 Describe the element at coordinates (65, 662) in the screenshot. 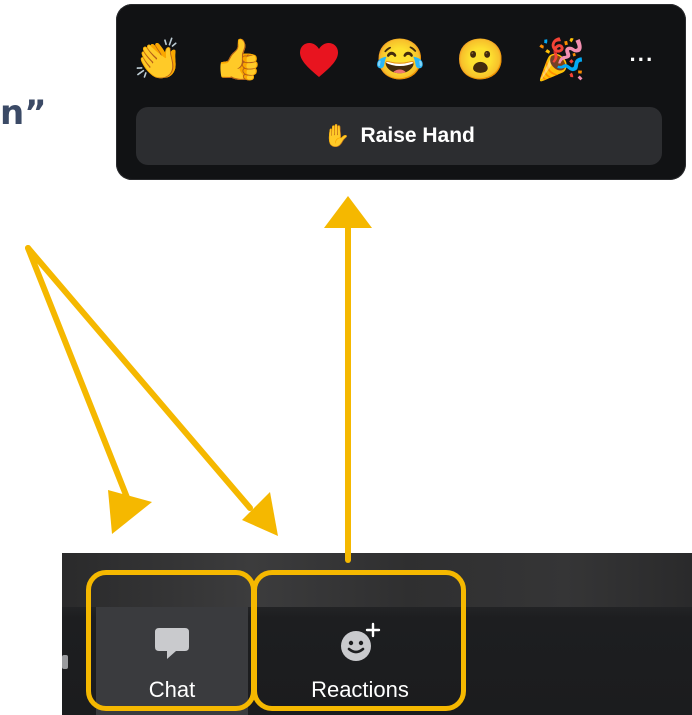

I see `cropped-toolbar-item` at that location.